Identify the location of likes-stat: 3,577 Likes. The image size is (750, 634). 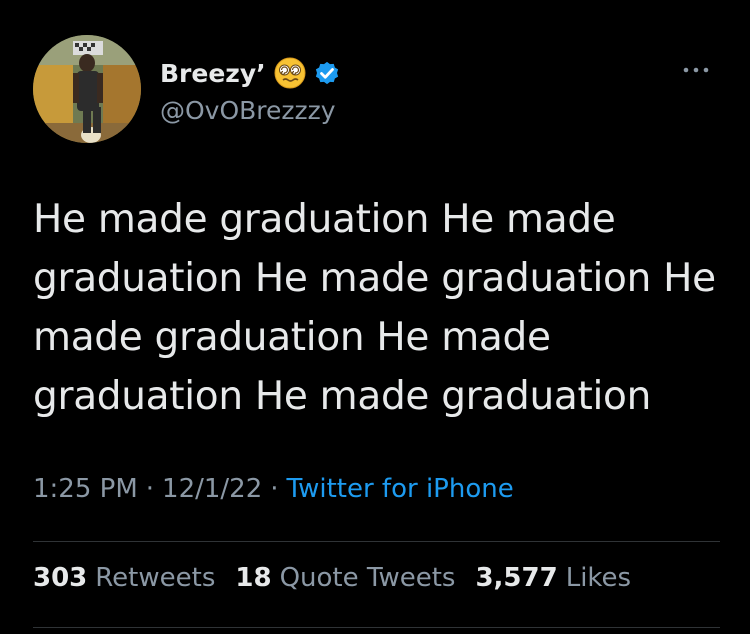
(553, 578).